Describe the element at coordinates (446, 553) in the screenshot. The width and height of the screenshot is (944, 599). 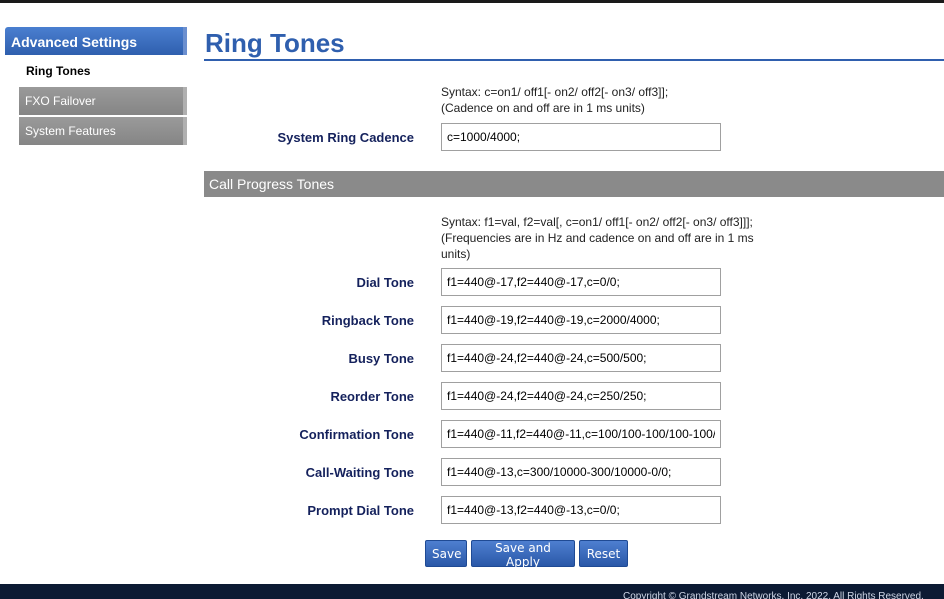
I see `save-button: Save` at that location.